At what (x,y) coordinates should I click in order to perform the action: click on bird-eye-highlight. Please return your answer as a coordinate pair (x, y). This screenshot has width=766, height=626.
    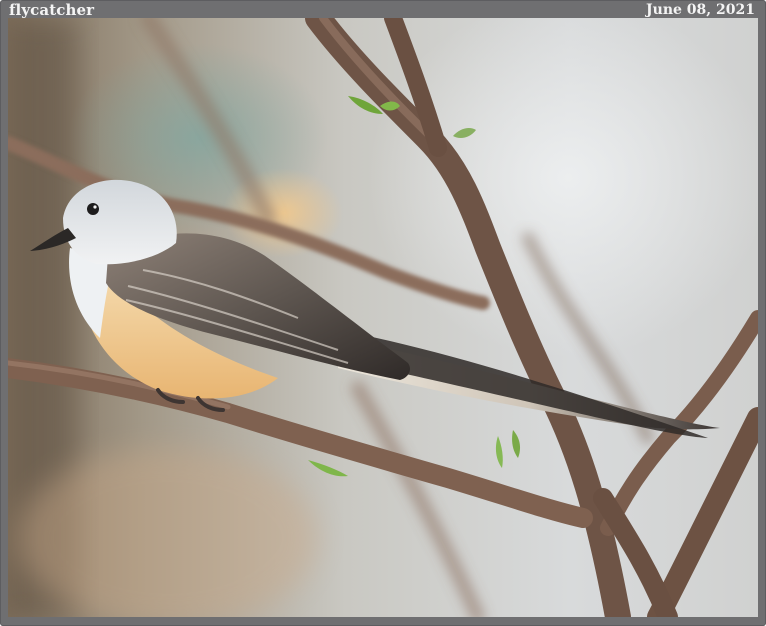
    Looking at the image, I should click on (95, 207).